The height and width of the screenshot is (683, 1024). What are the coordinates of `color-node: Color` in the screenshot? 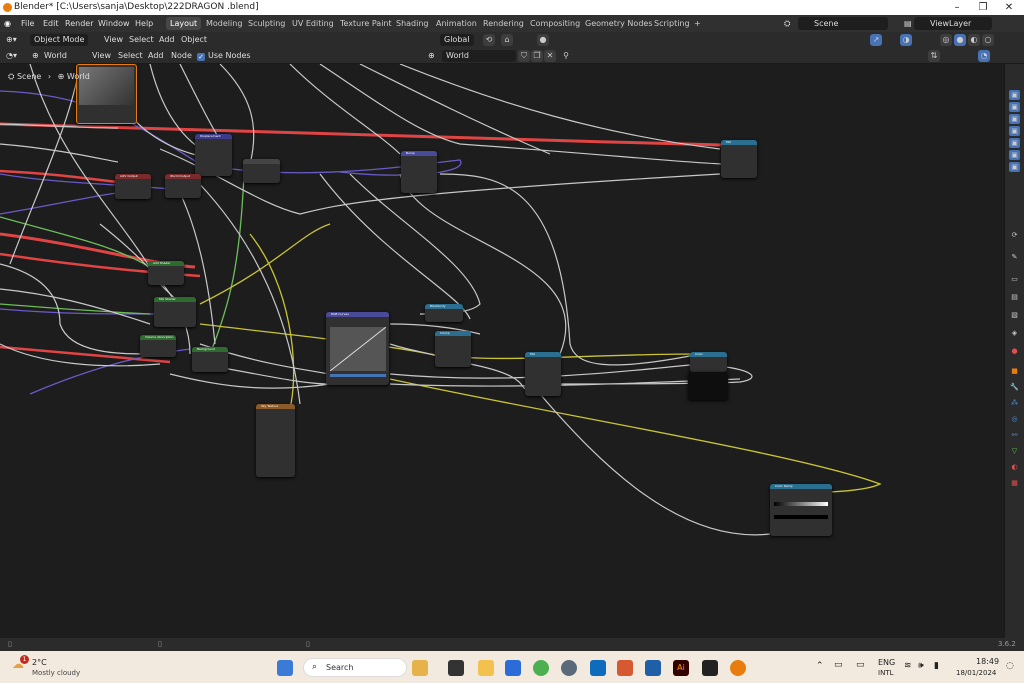 It's located at (708, 362).